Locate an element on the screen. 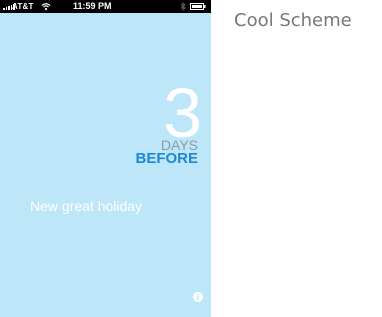 The image size is (382, 317). before-label: BEFORE is located at coordinates (166, 158).